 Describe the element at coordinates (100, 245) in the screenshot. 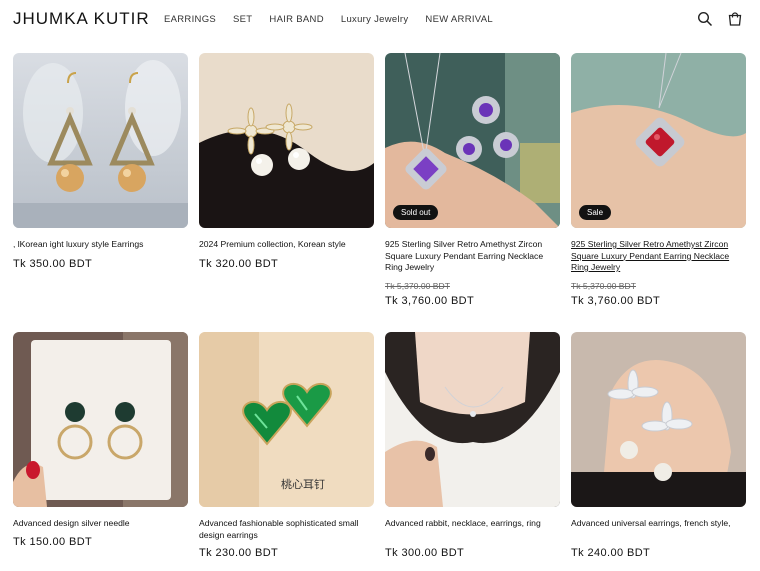

I see `product-title: , lKorean ight luxury style Earrings` at that location.